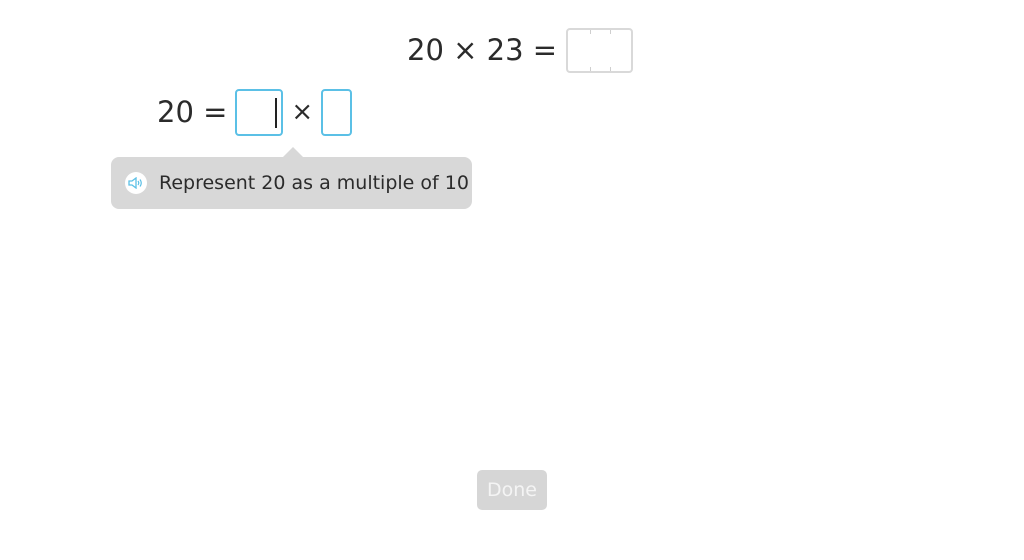 This screenshot has height=560, width=1024. I want to click on speaker-icon, so click(136, 183).